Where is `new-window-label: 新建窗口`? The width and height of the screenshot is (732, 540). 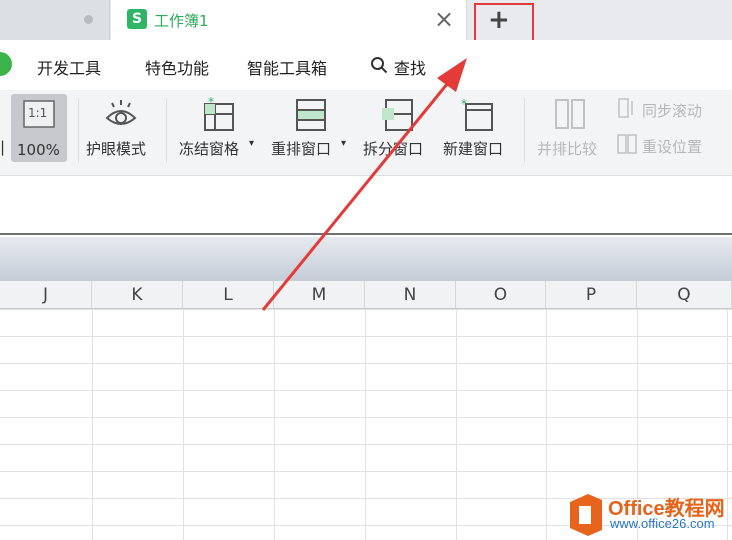 new-window-label: 新建窗口 is located at coordinates (473, 148).